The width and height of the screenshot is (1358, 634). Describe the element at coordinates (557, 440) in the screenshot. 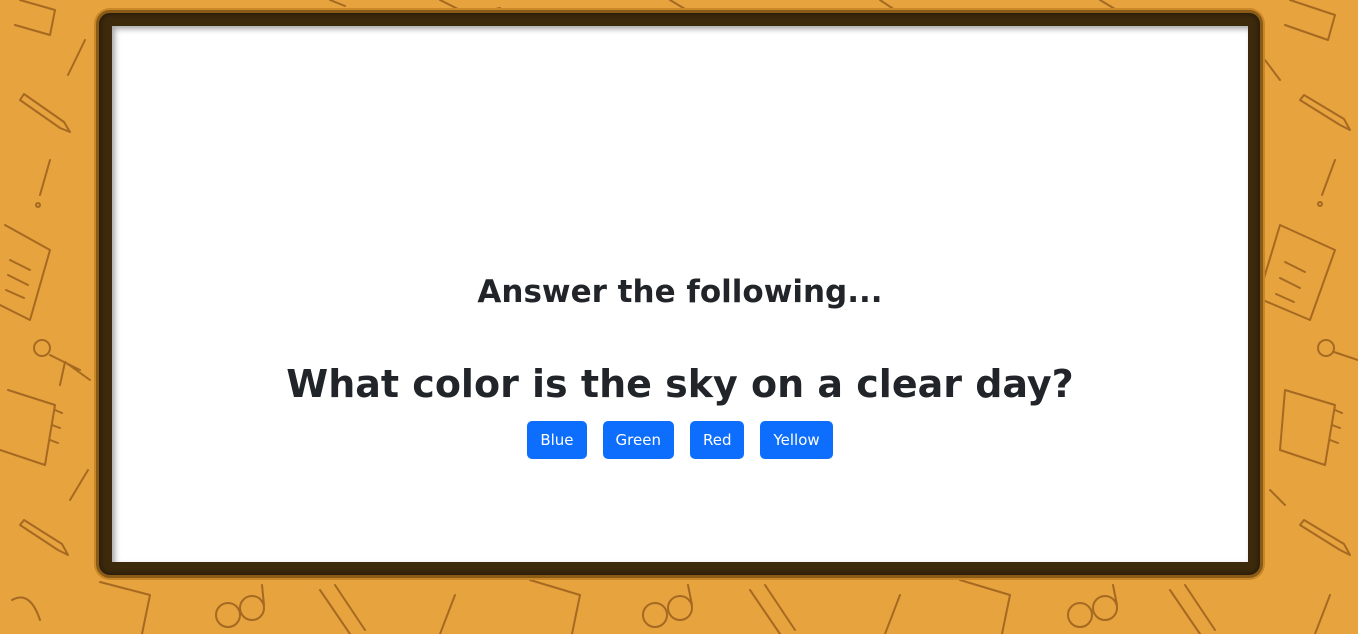

I see `answer-button-blue: Blue` at that location.